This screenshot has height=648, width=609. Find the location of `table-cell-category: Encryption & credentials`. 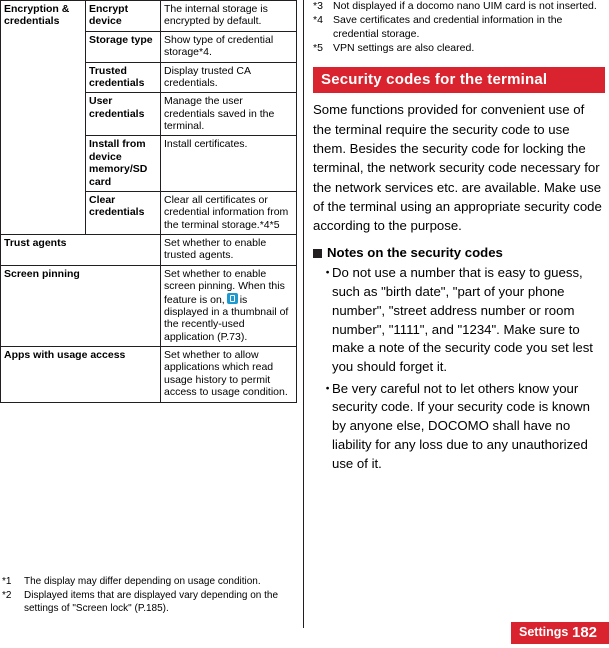

table-cell-category: Encryption & credentials is located at coordinates (43, 117).